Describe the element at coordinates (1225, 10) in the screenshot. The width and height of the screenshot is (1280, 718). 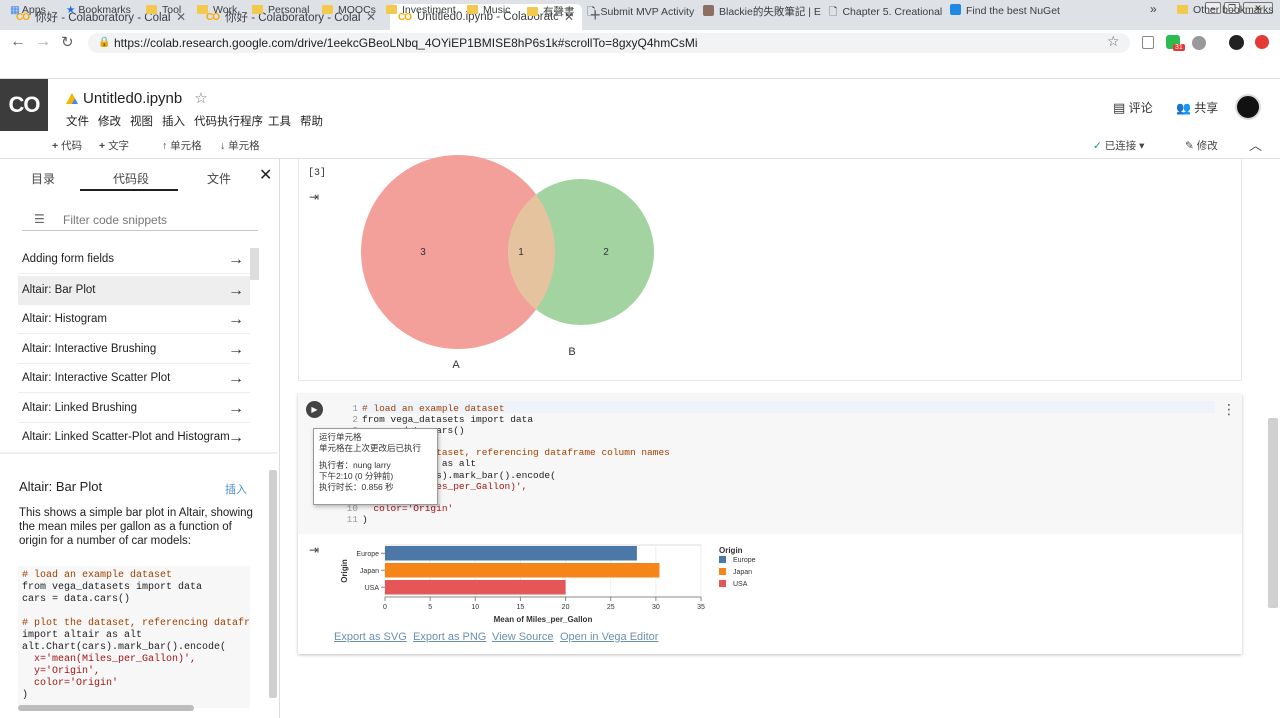
I see `bookmark-other: Other bookmarks` at that location.